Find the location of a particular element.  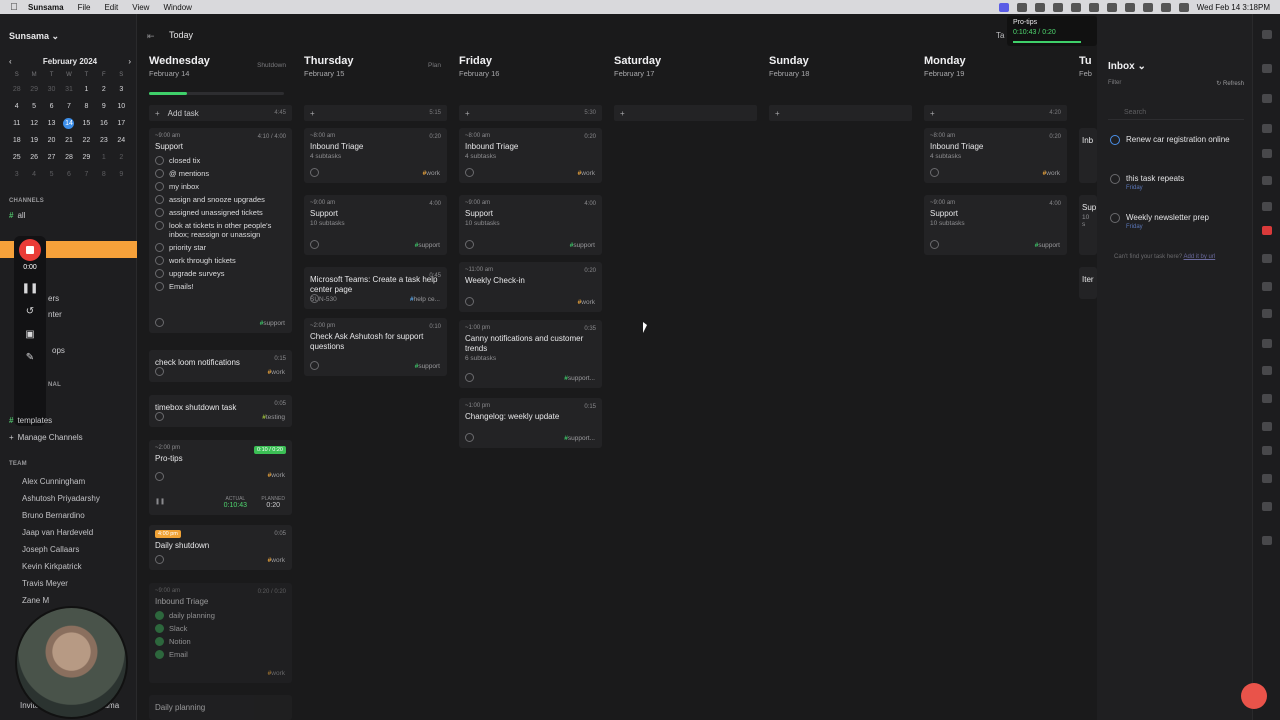

settings-tray-icon is located at coordinates (1021, 7).